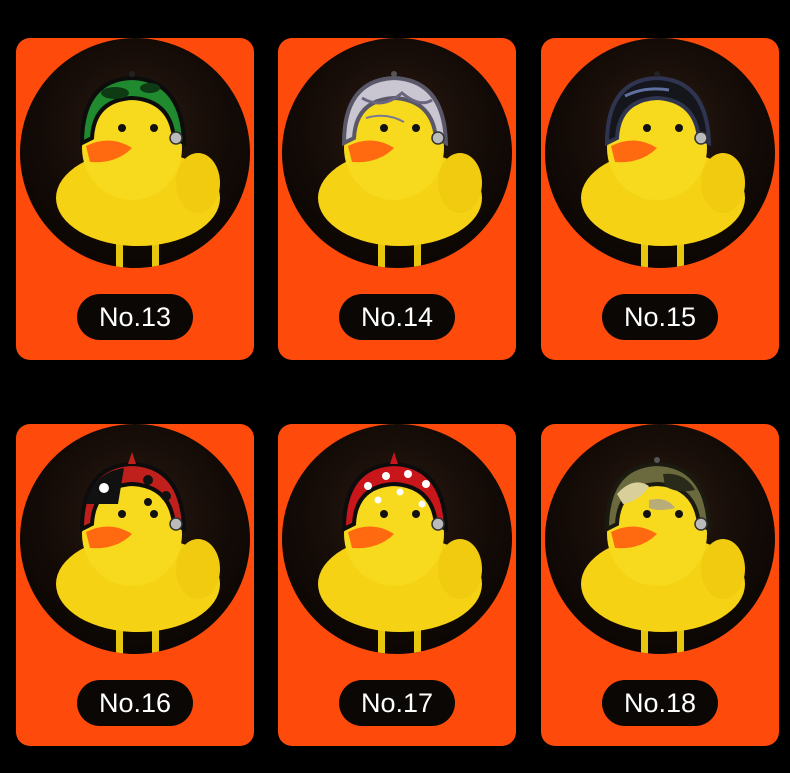 This screenshot has height=773, width=790. I want to click on product-label: No.16, so click(135, 703).